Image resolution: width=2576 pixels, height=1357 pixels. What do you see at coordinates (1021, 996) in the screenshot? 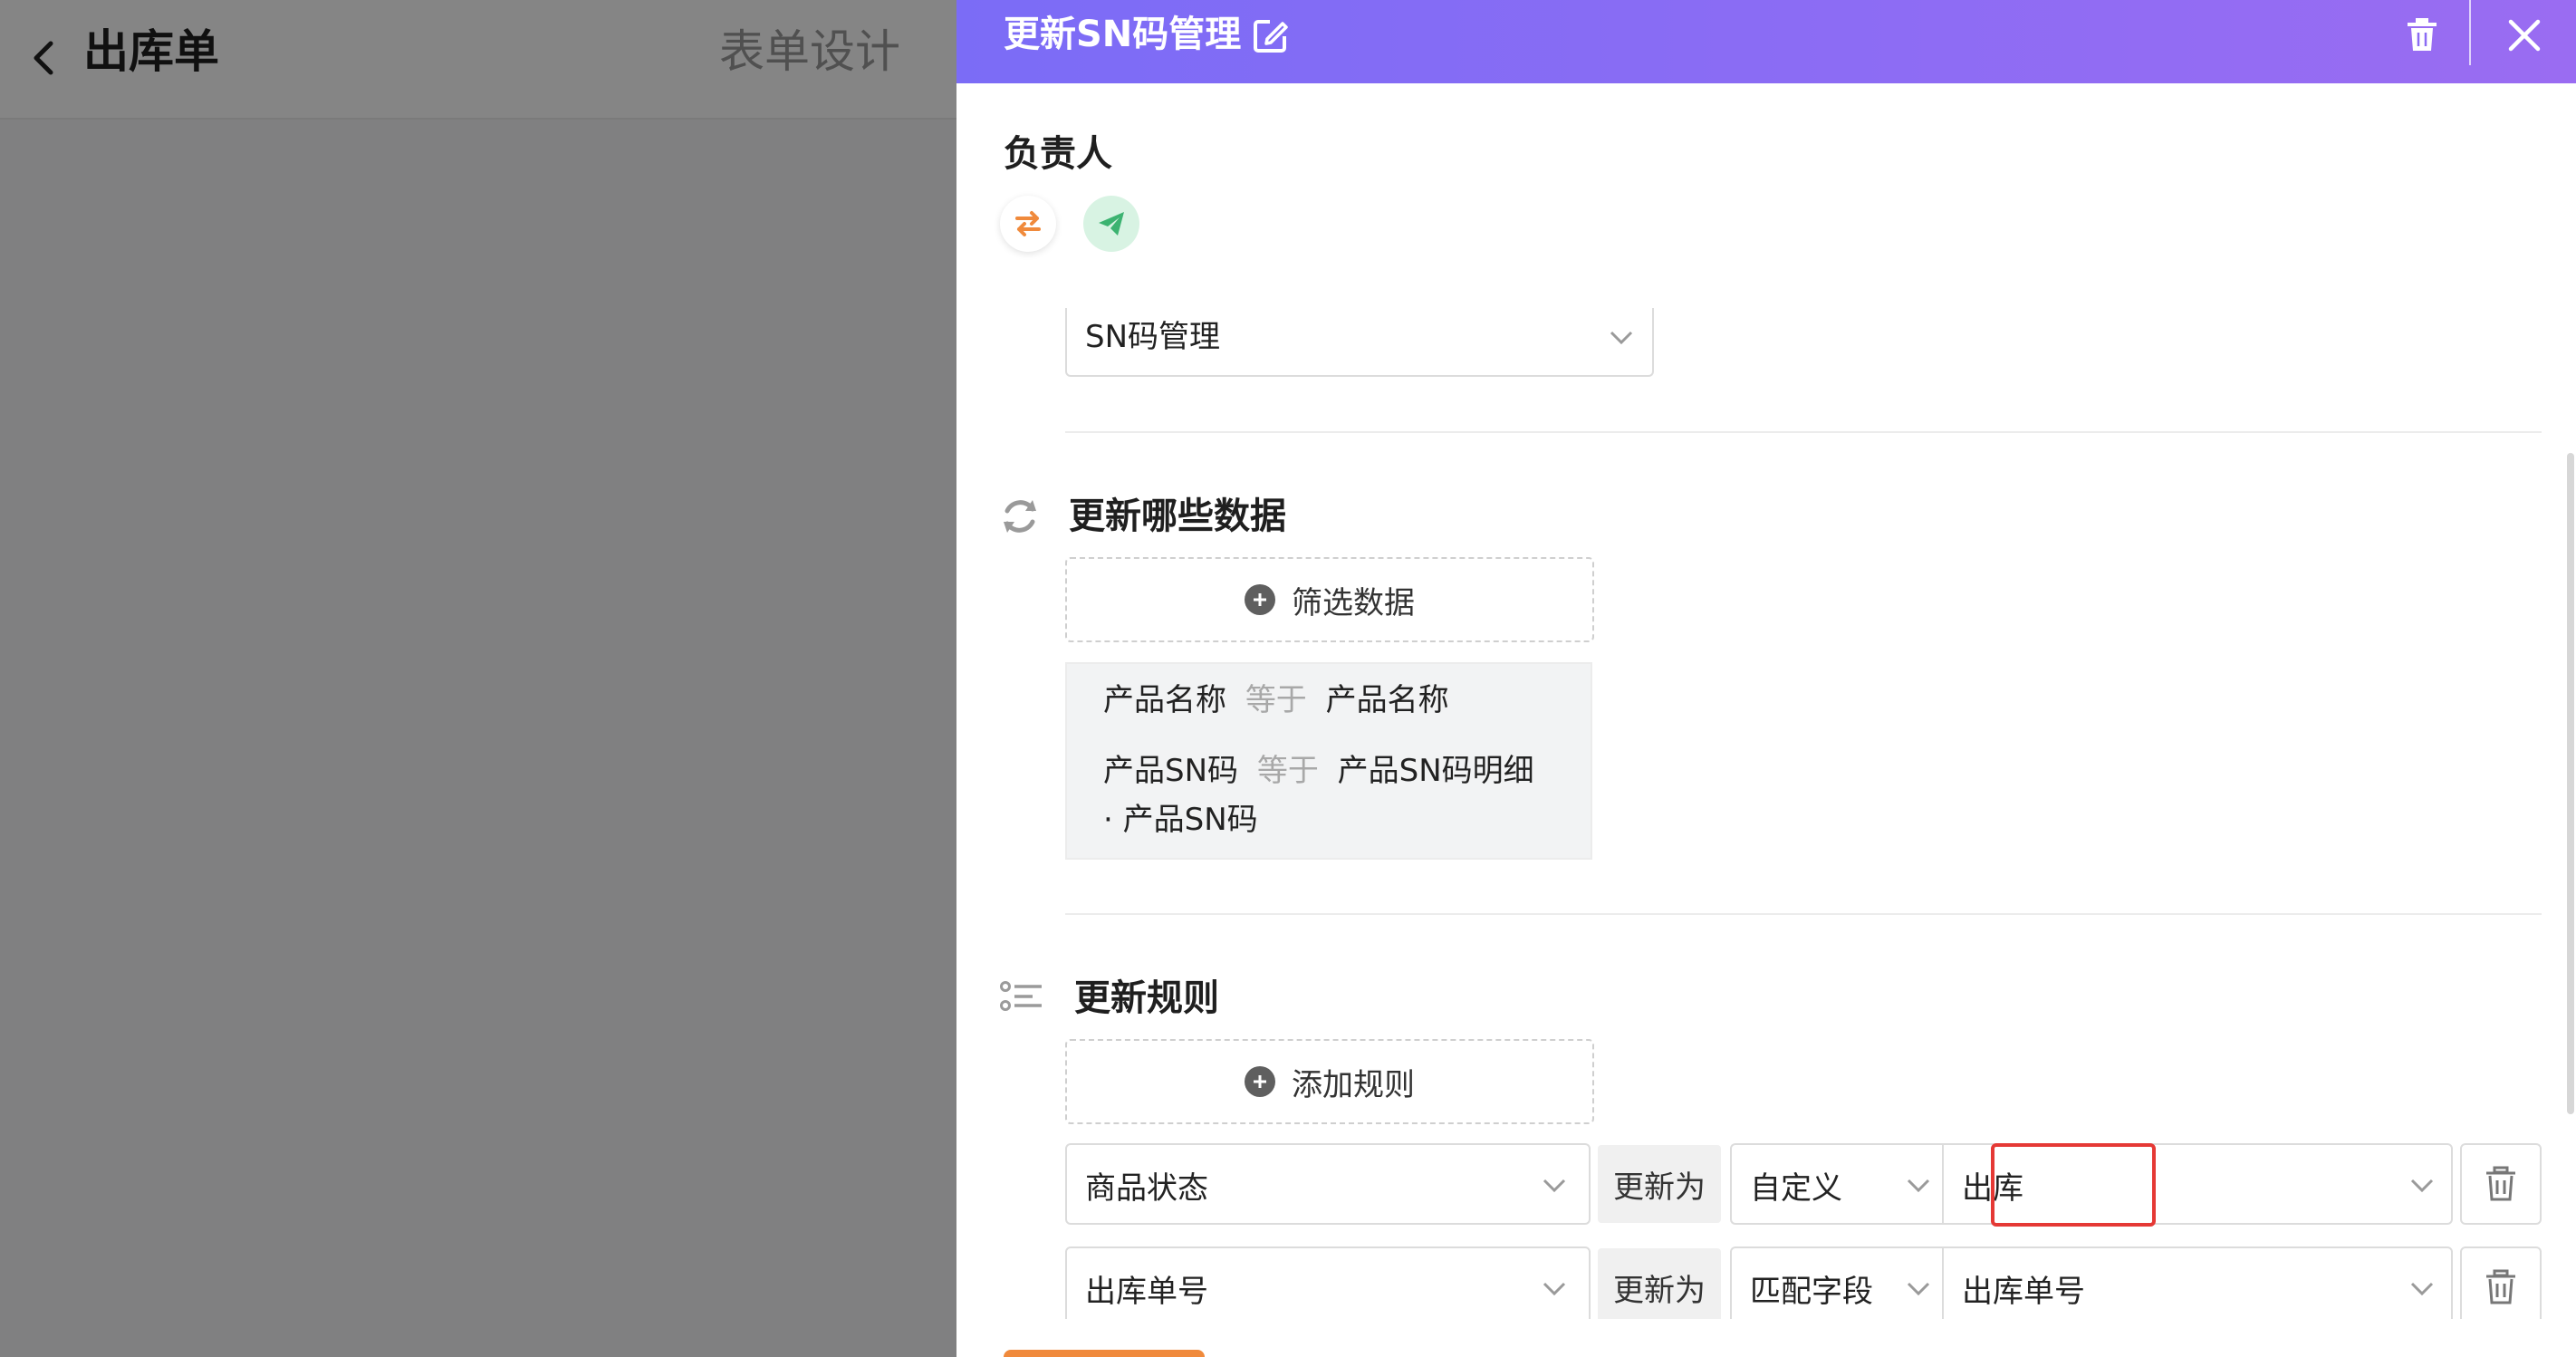
I see `list-icon` at bounding box center [1021, 996].